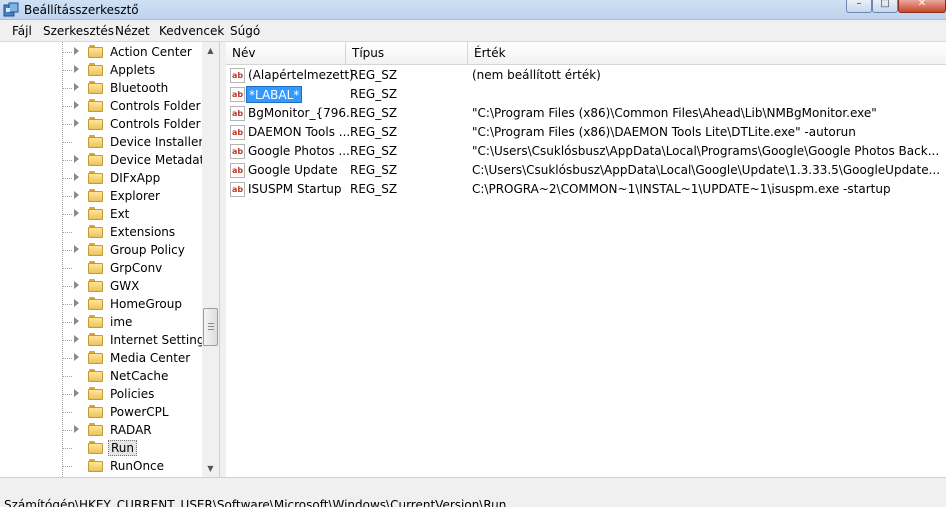 Image resolution: width=946 pixels, height=507 pixels. I want to click on tree-item: Policies, so click(100, 394).